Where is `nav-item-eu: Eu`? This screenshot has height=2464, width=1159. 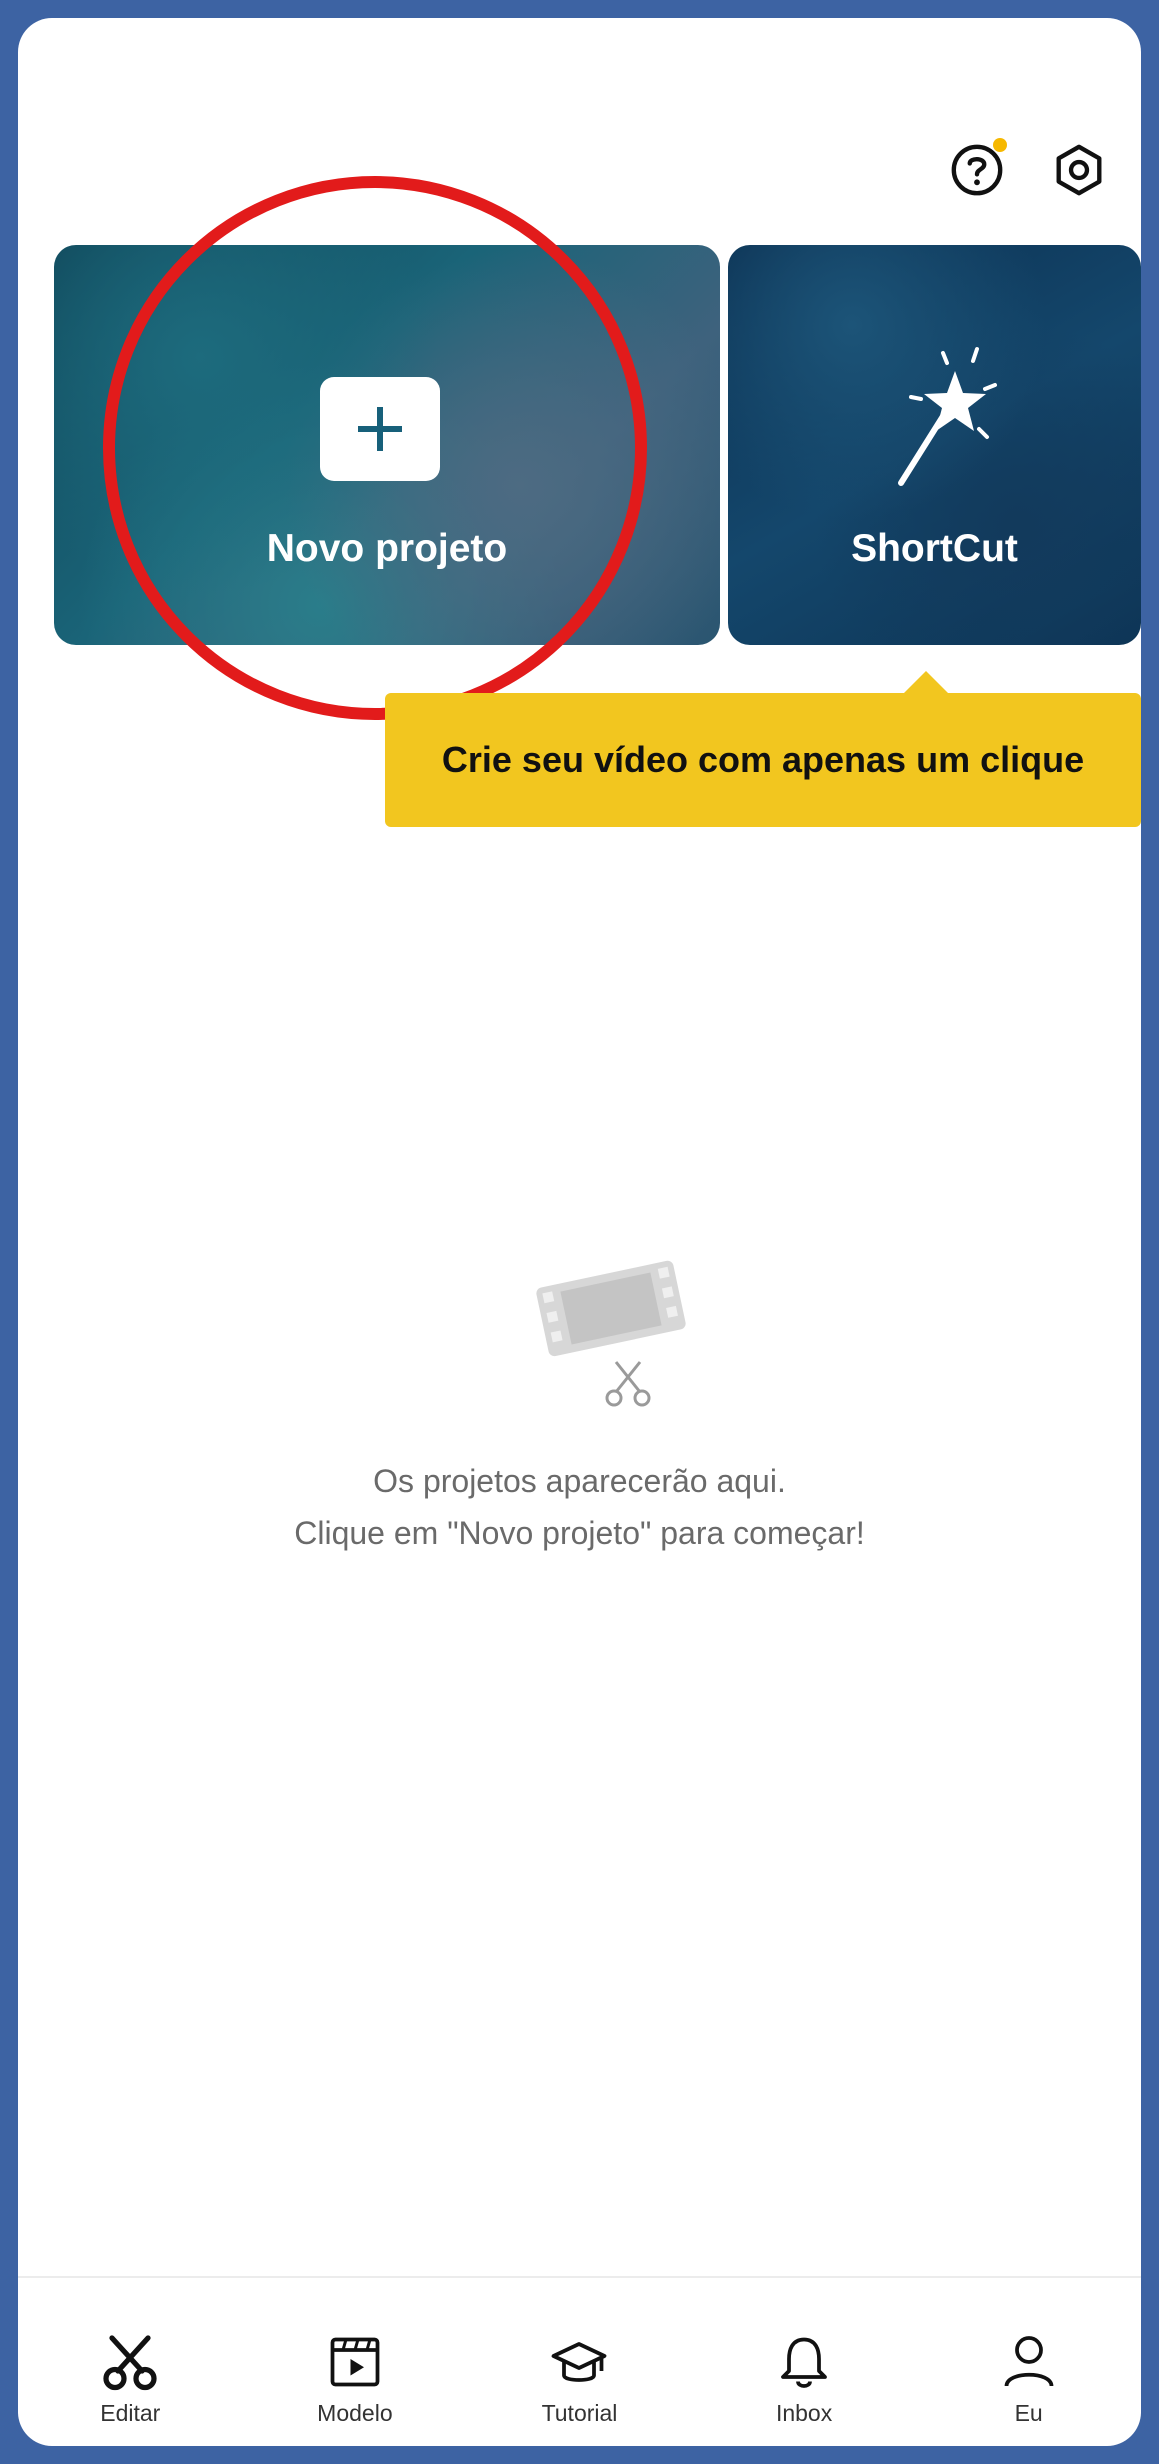 nav-item-eu: Eu is located at coordinates (1029, 2366).